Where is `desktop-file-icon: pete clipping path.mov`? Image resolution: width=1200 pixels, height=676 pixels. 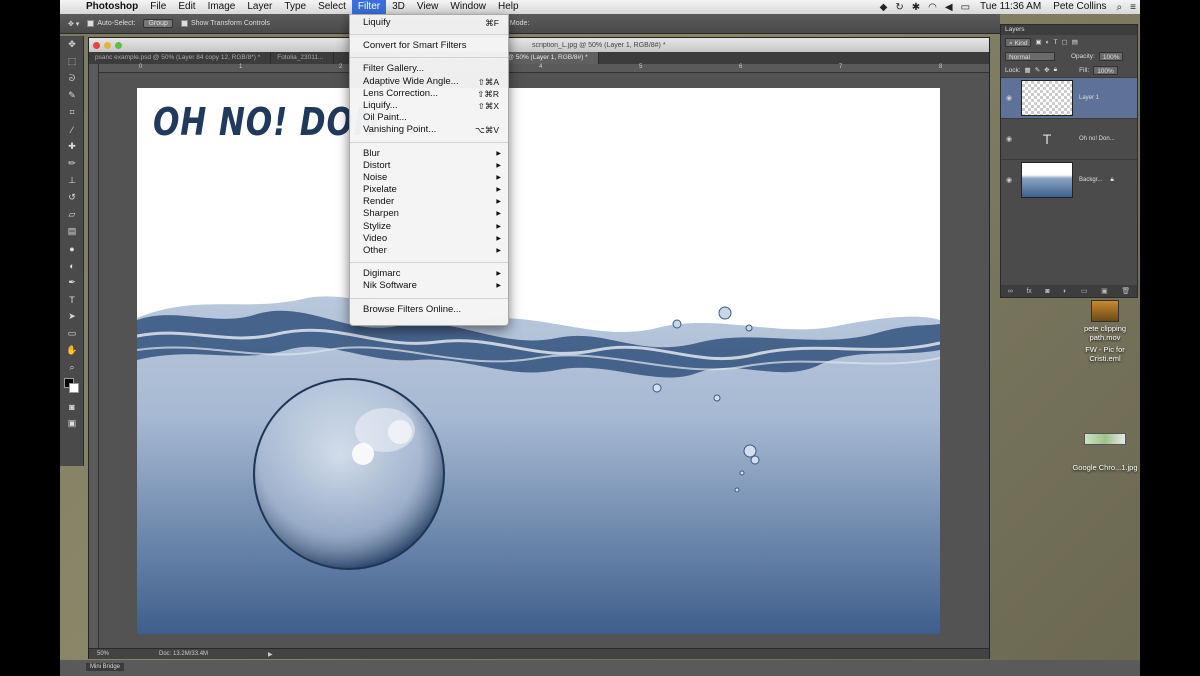 desktop-file-icon: pete clipping path.mov is located at coordinates (1105, 321).